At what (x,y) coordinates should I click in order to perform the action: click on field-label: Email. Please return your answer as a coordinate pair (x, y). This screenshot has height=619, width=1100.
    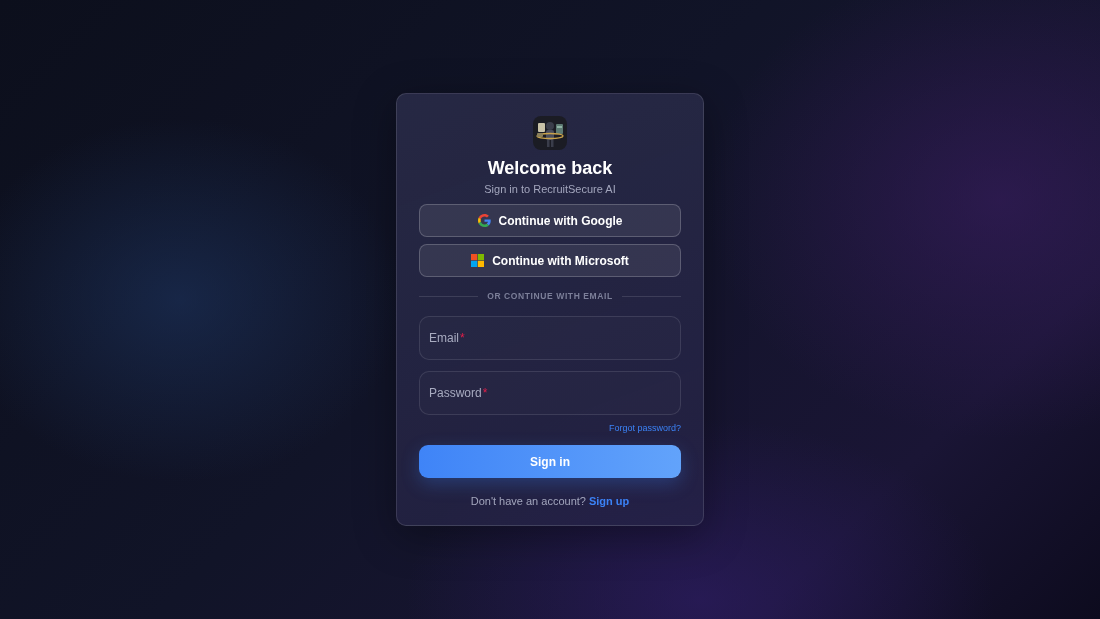
    Looking at the image, I should click on (444, 338).